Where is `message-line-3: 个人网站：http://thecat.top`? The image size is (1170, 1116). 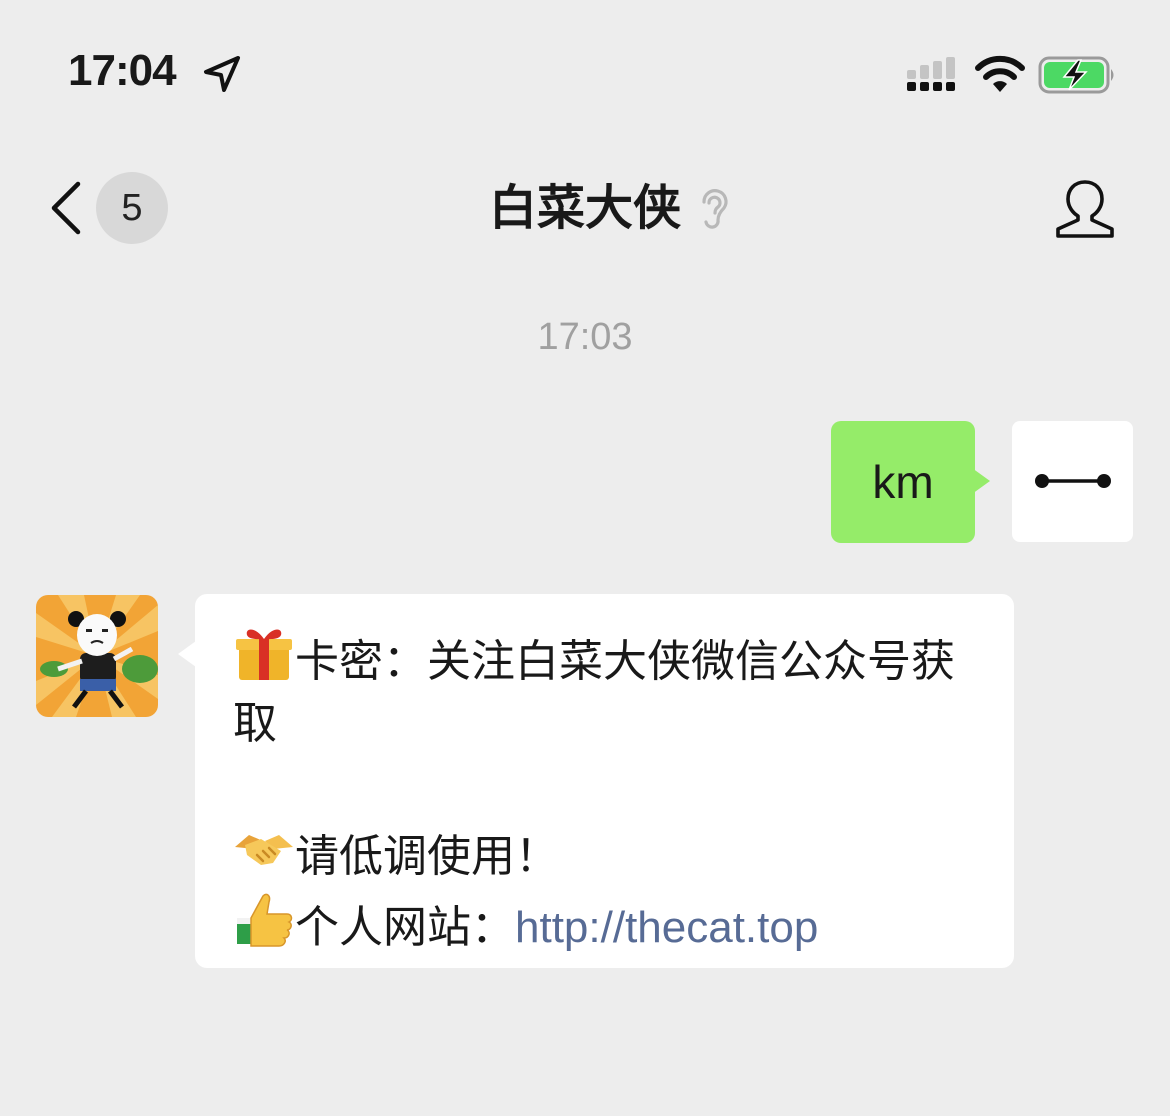
message-line-3: 个人网站：http://thecat.top is located at coordinates (605, 923).